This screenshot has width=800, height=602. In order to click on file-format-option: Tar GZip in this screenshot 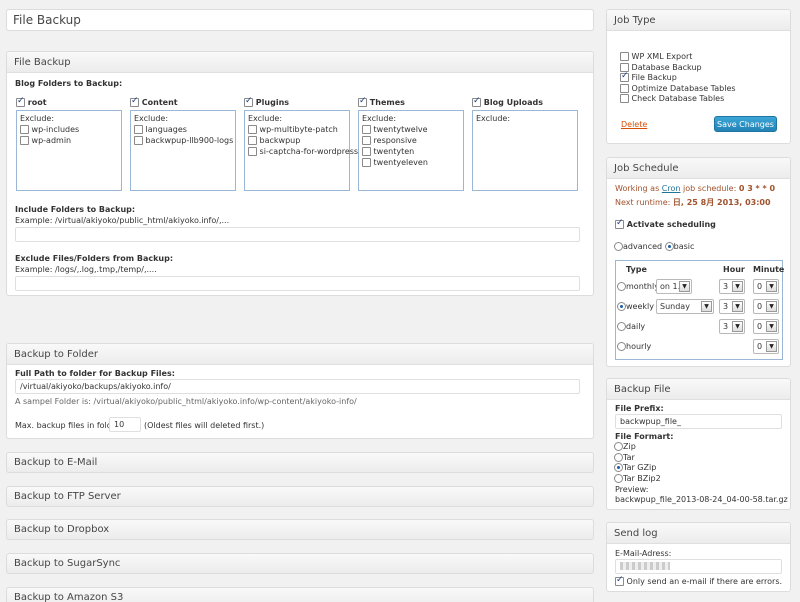, I will do `click(637, 468)`.